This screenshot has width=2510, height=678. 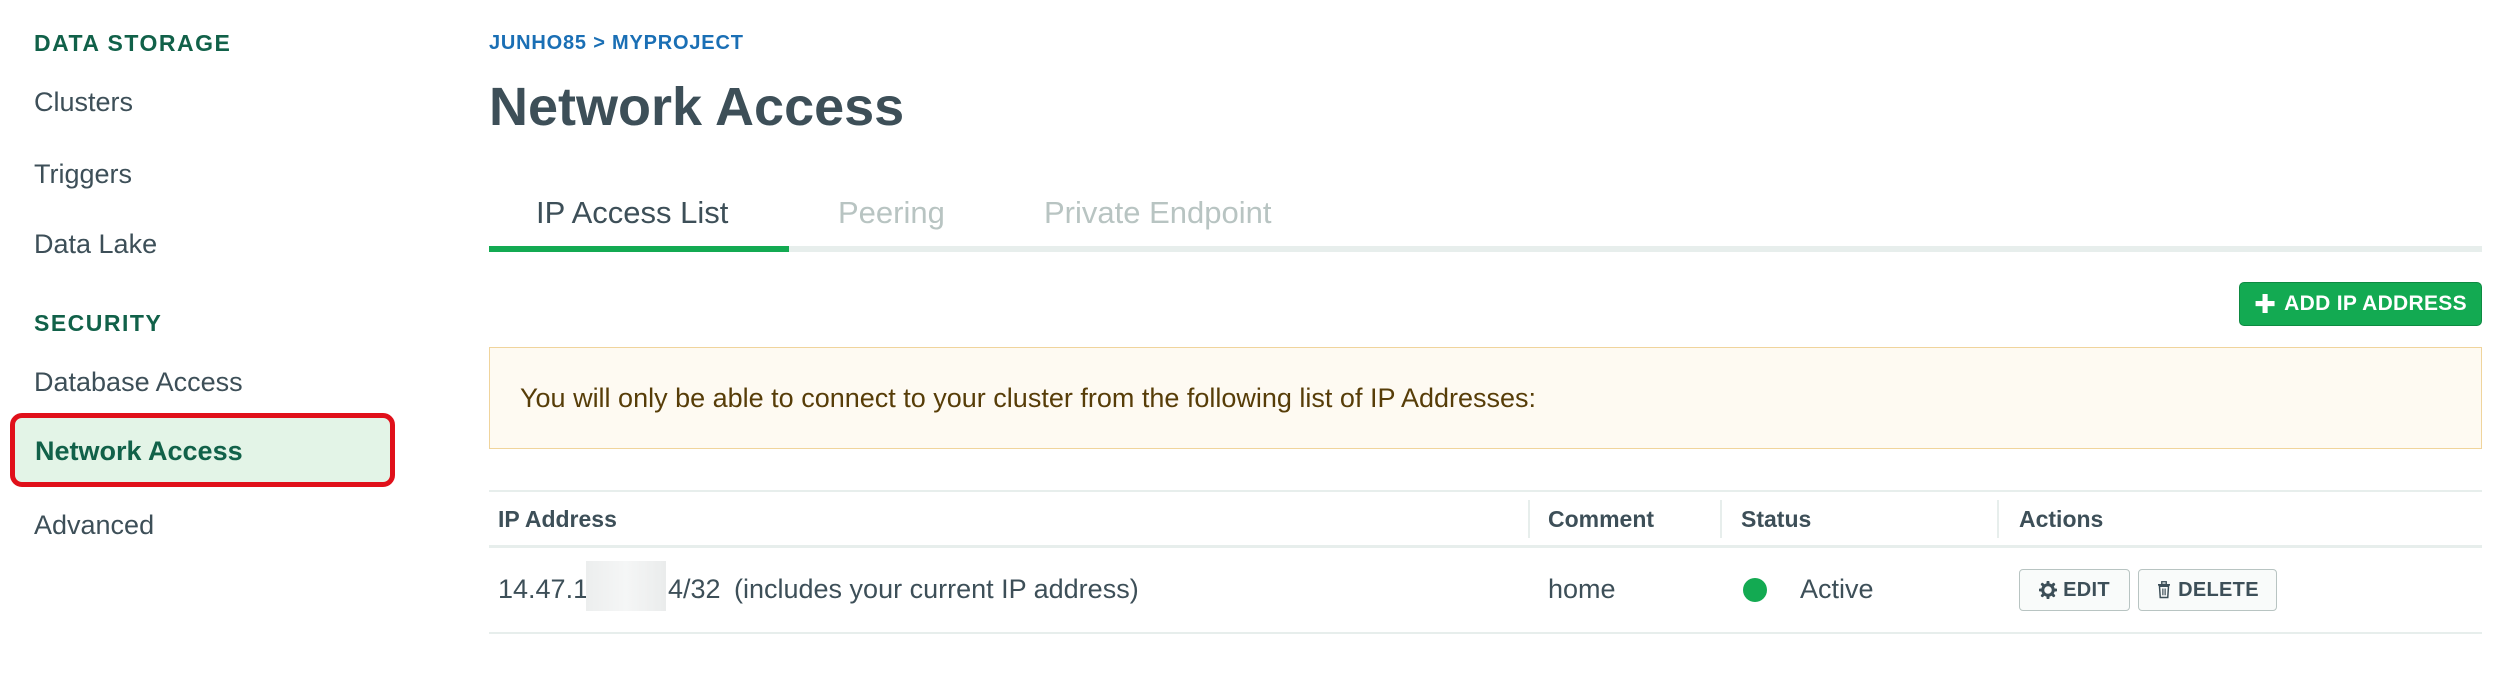 What do you see at coordinates (697, 107) in the screenshot?
I see `page-title: Network Access` at bounding box center [697, 107].